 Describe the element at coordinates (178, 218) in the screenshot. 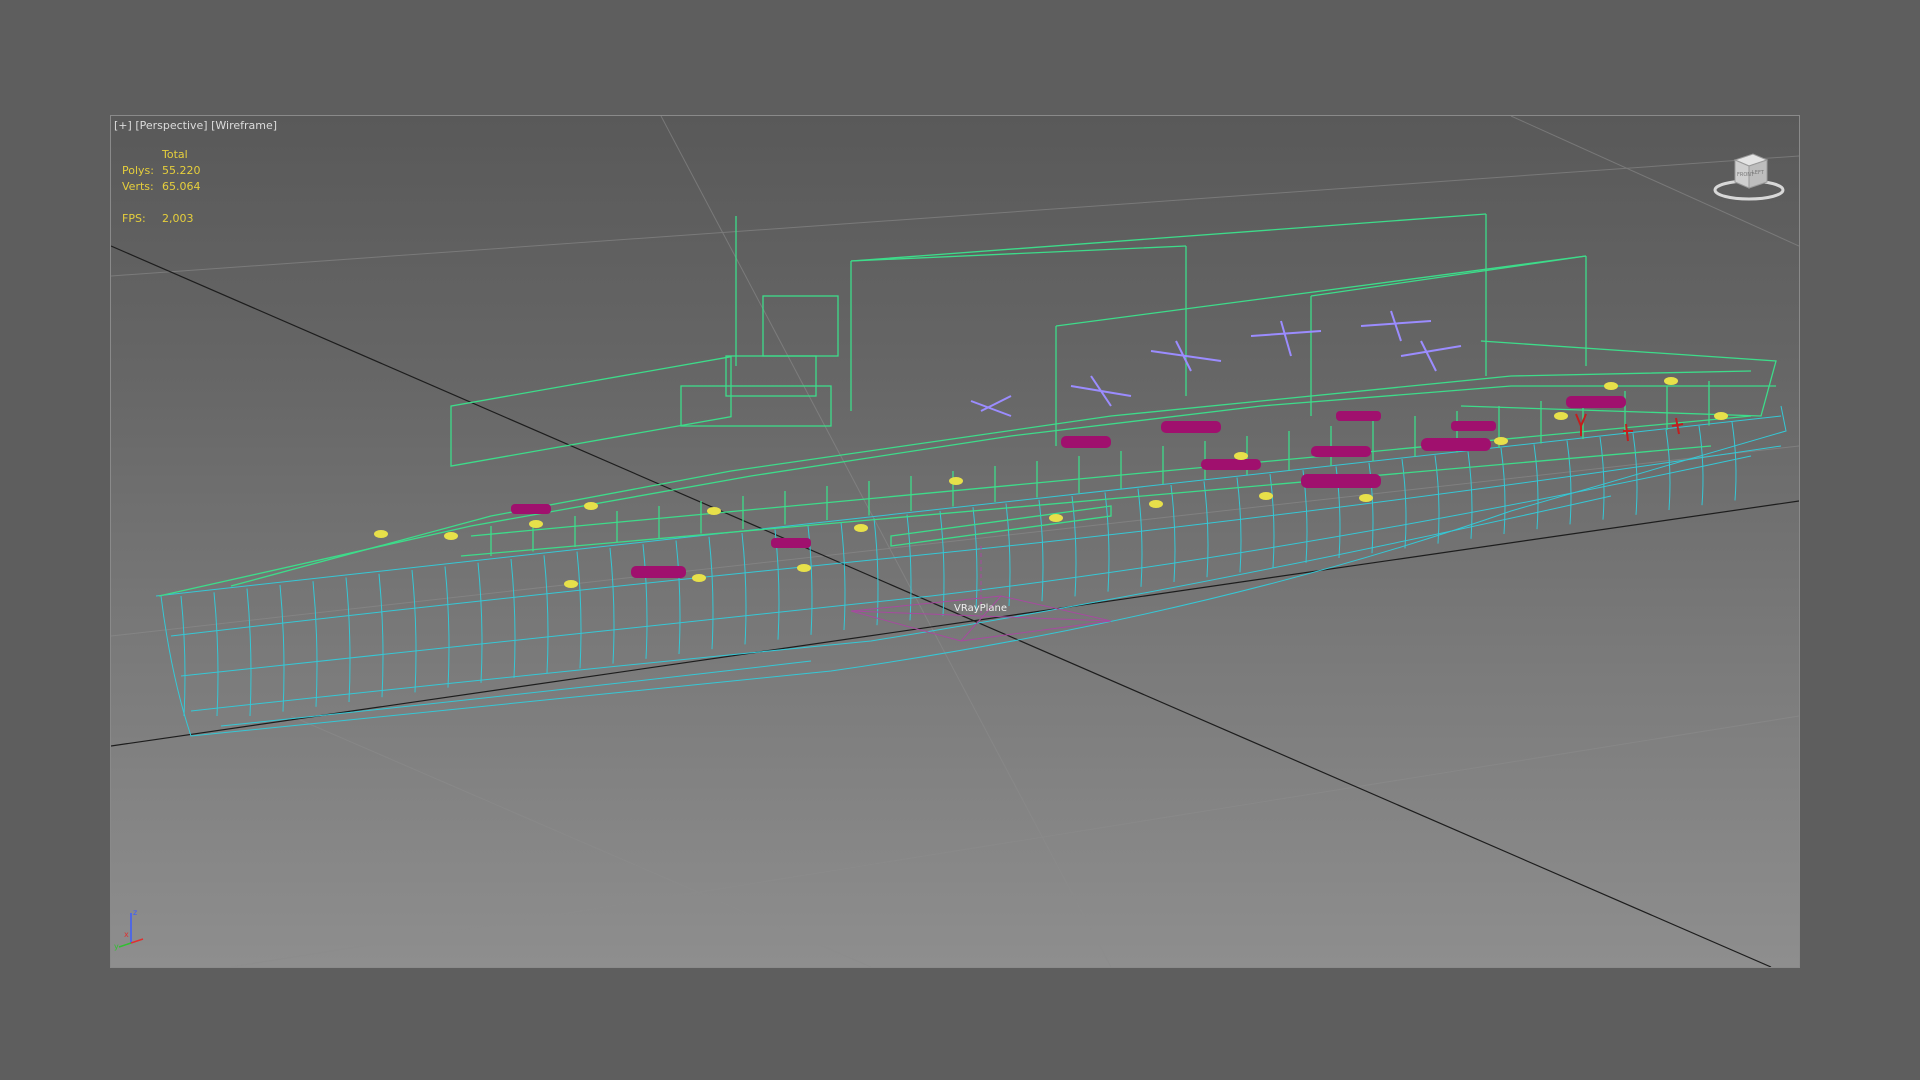

I see `fps-value: 2,003` at that location.